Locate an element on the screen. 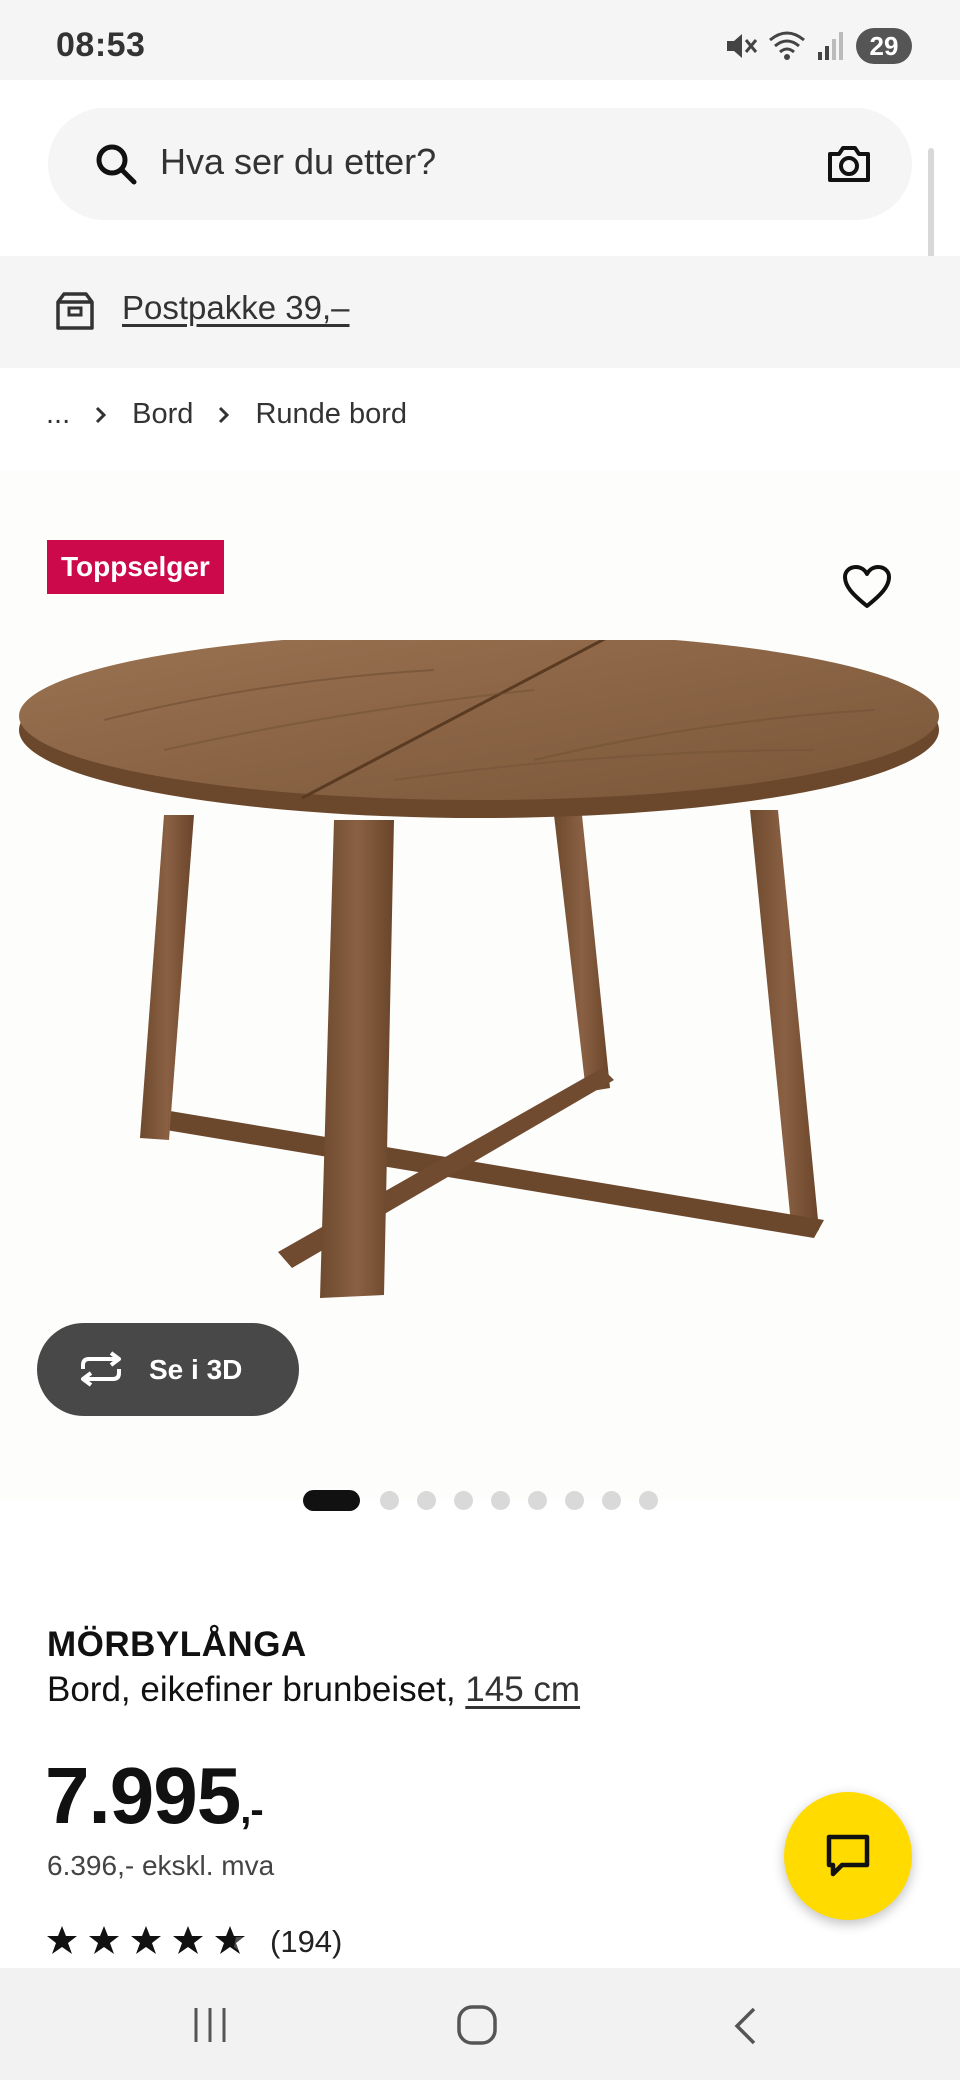 Image resolution: width=960 pixels, height=2080 pixels. promo-link: Postpakke 39,– is located at coordinates (236, 308).